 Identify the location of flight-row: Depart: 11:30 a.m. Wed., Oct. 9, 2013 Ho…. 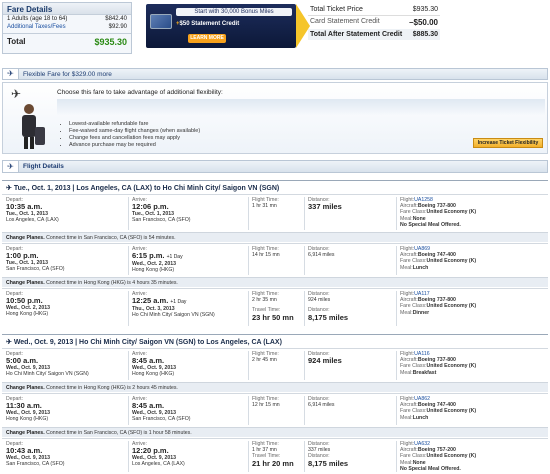
(275, 410).